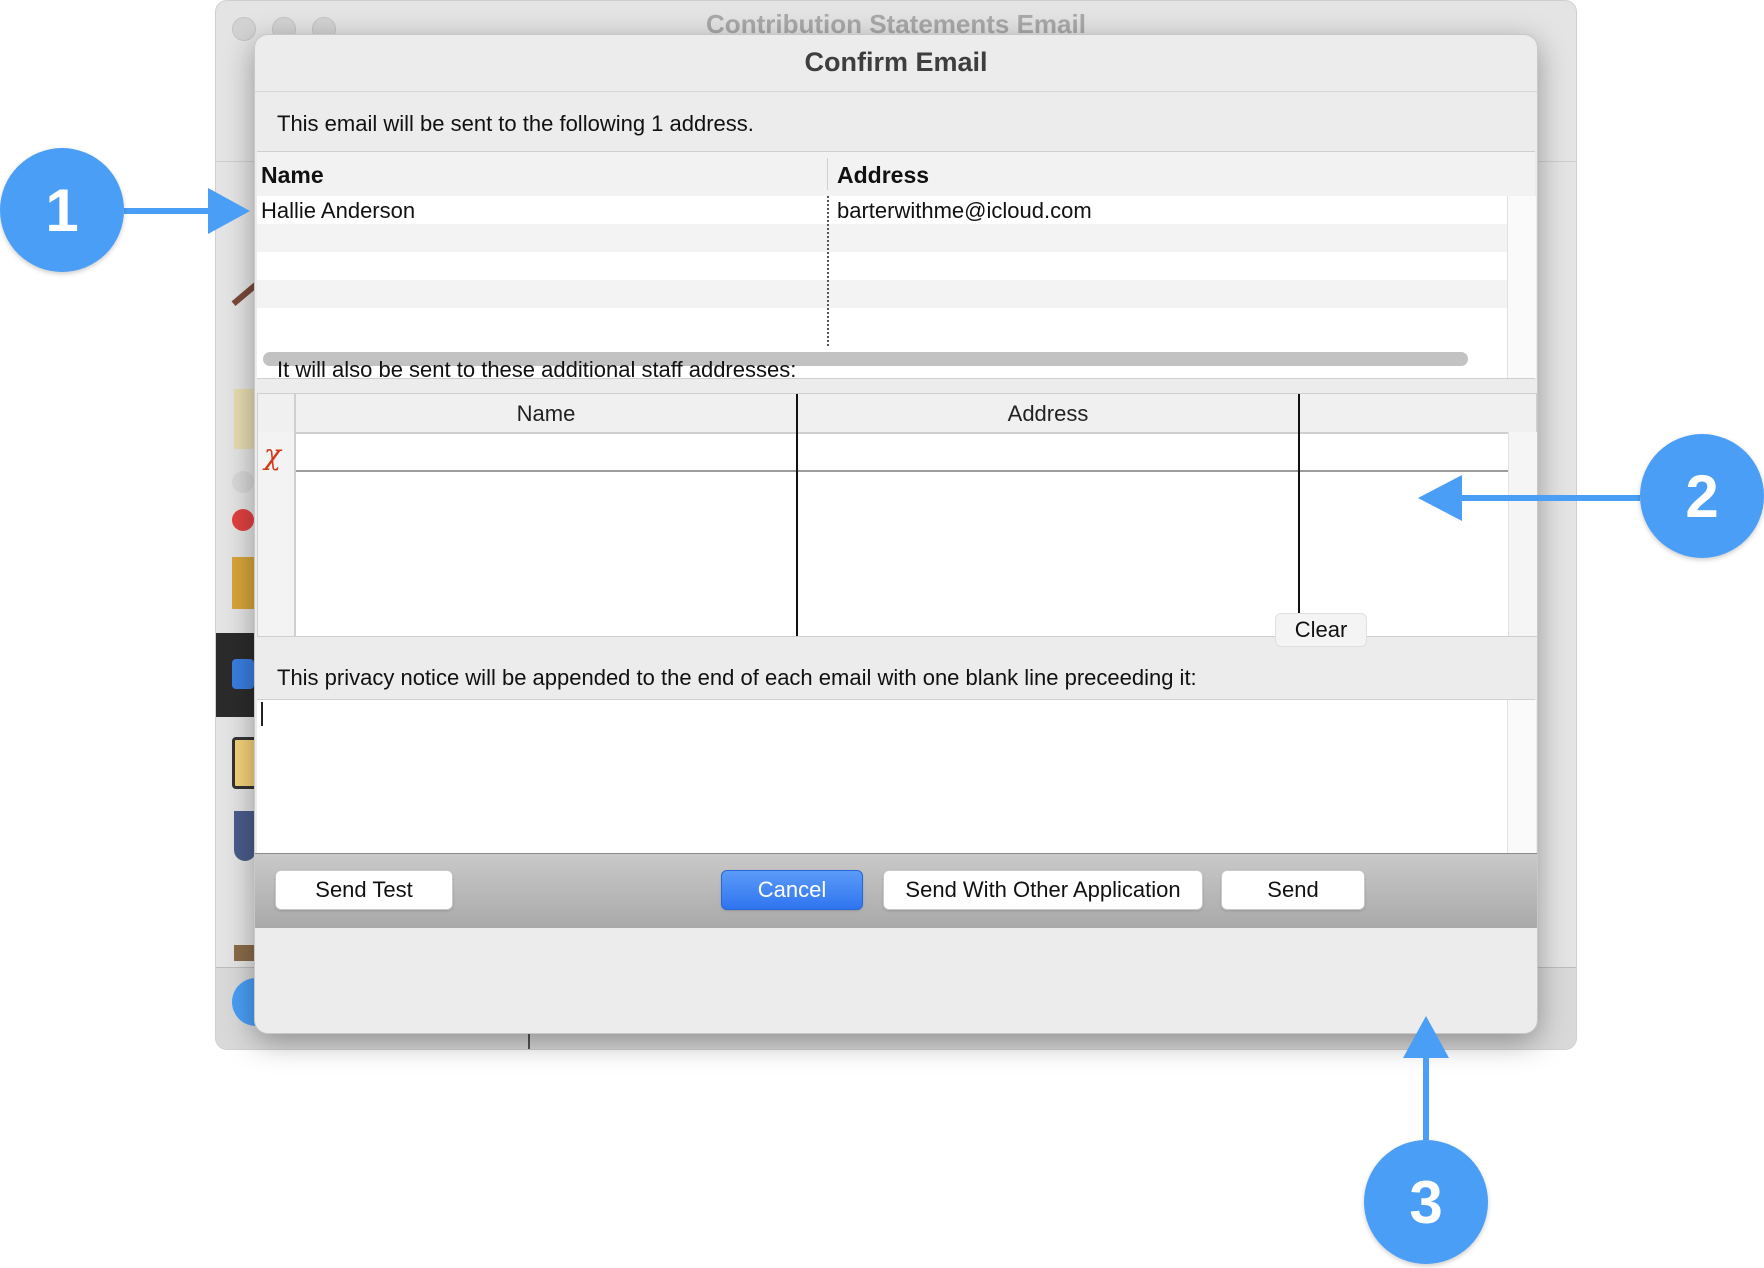 This screenshot has width=1764, height=1268. What do you see at coordinates (229, 211) in the screenshot?
I see `arrow-1-head` at bounding box center [229, 211].